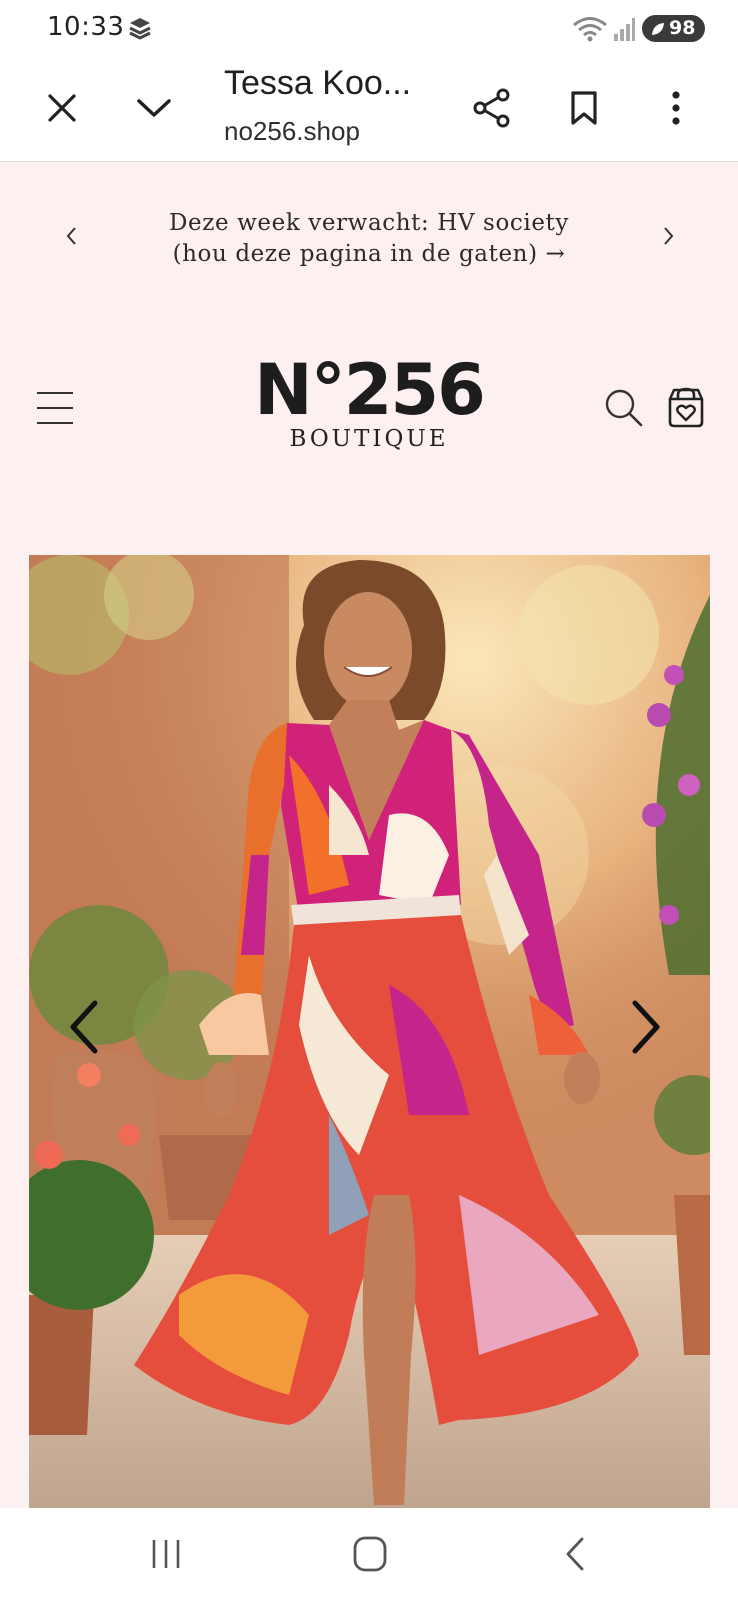 This screenshot has width=738, height=1600. I want to click on bookmark-icon, so click(584, 108).